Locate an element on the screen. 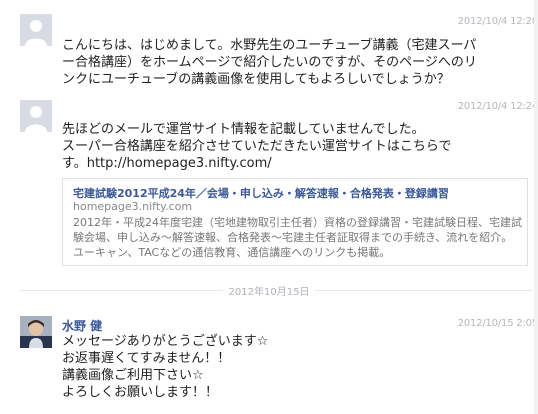 This screenshot has height=414, width=538. message-line: 講義画像ご利用下さい☆ is located at coordinates (133, 375).